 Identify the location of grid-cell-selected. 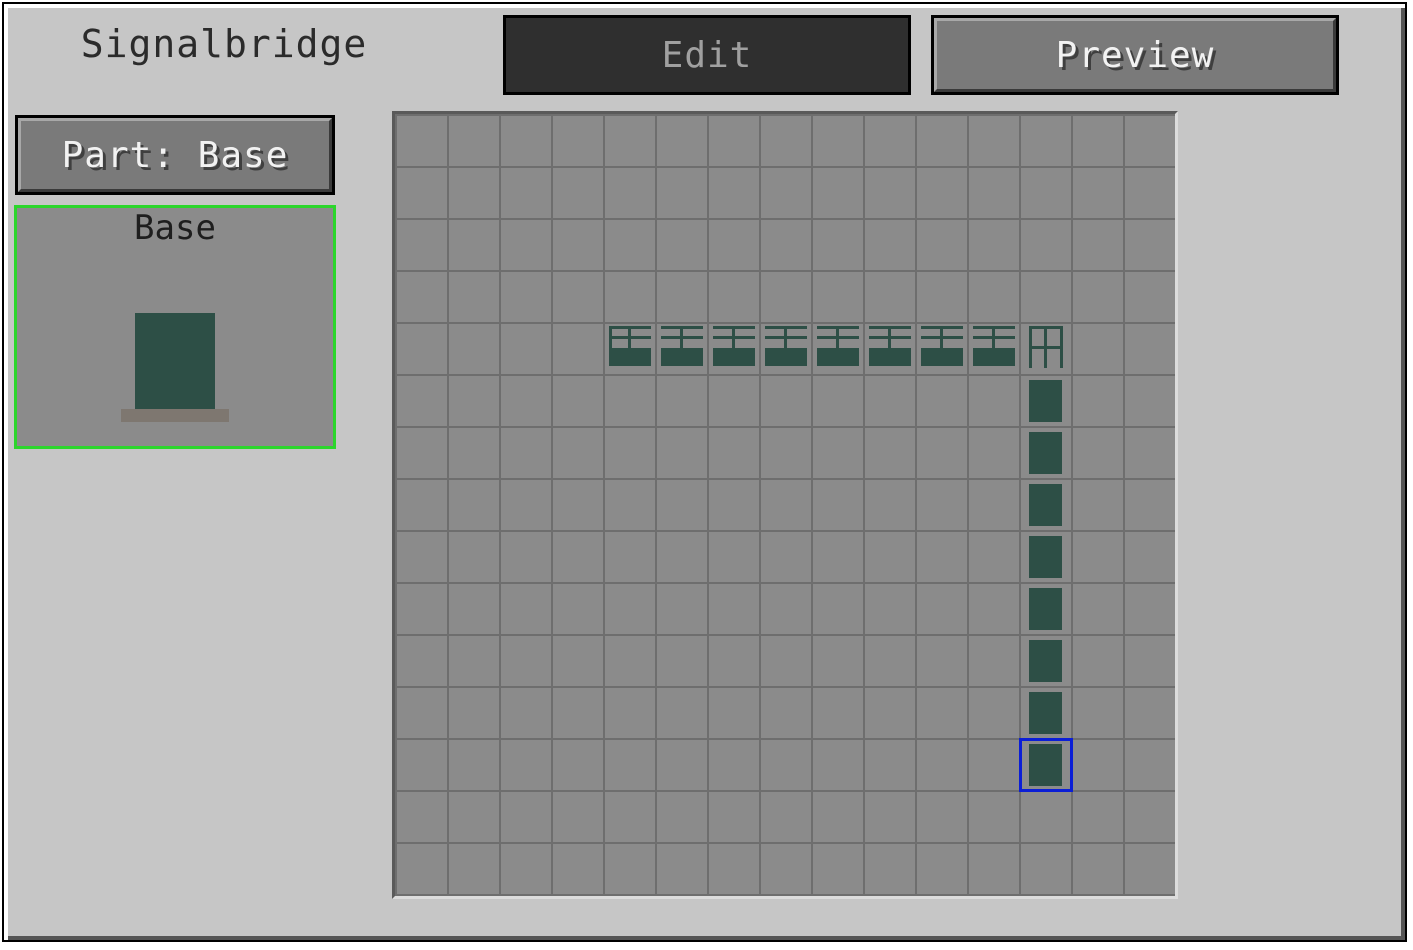
(1046, 765).